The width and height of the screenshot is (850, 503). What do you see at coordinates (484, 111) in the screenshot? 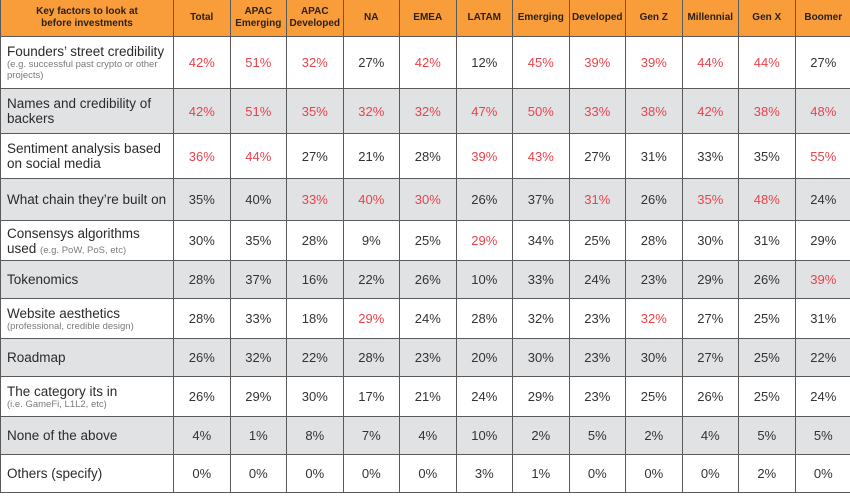
I see `value-cell: 47%` at bounding box center [484, 111].